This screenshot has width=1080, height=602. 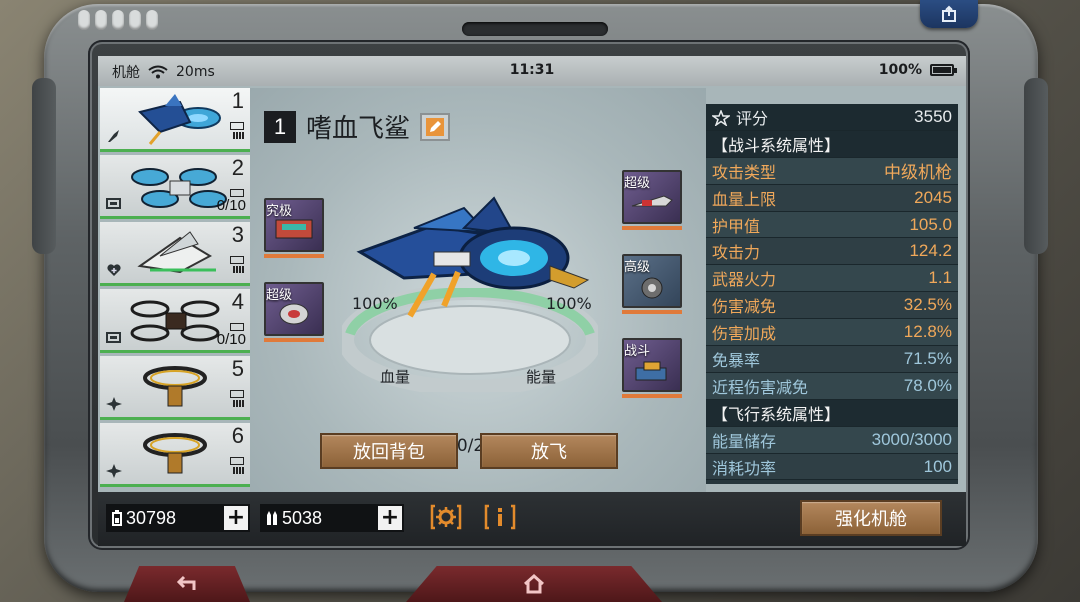 I want to click on stat-label: 护甲值, so click(x=736, y=225).